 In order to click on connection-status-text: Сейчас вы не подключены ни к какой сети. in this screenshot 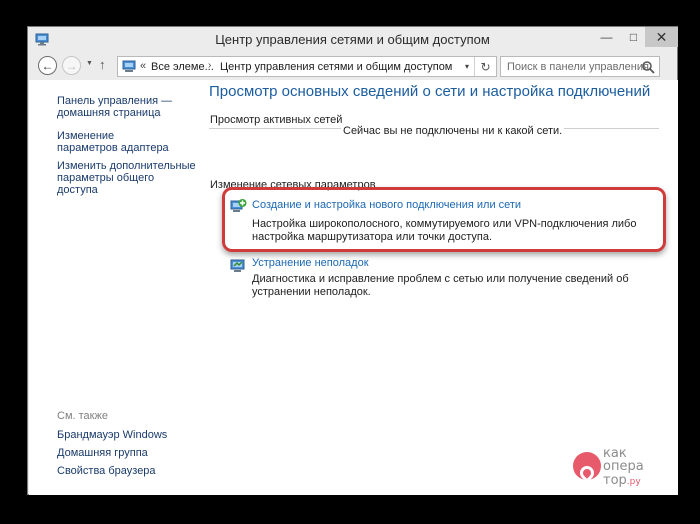, I will do `click(453, 131)`.